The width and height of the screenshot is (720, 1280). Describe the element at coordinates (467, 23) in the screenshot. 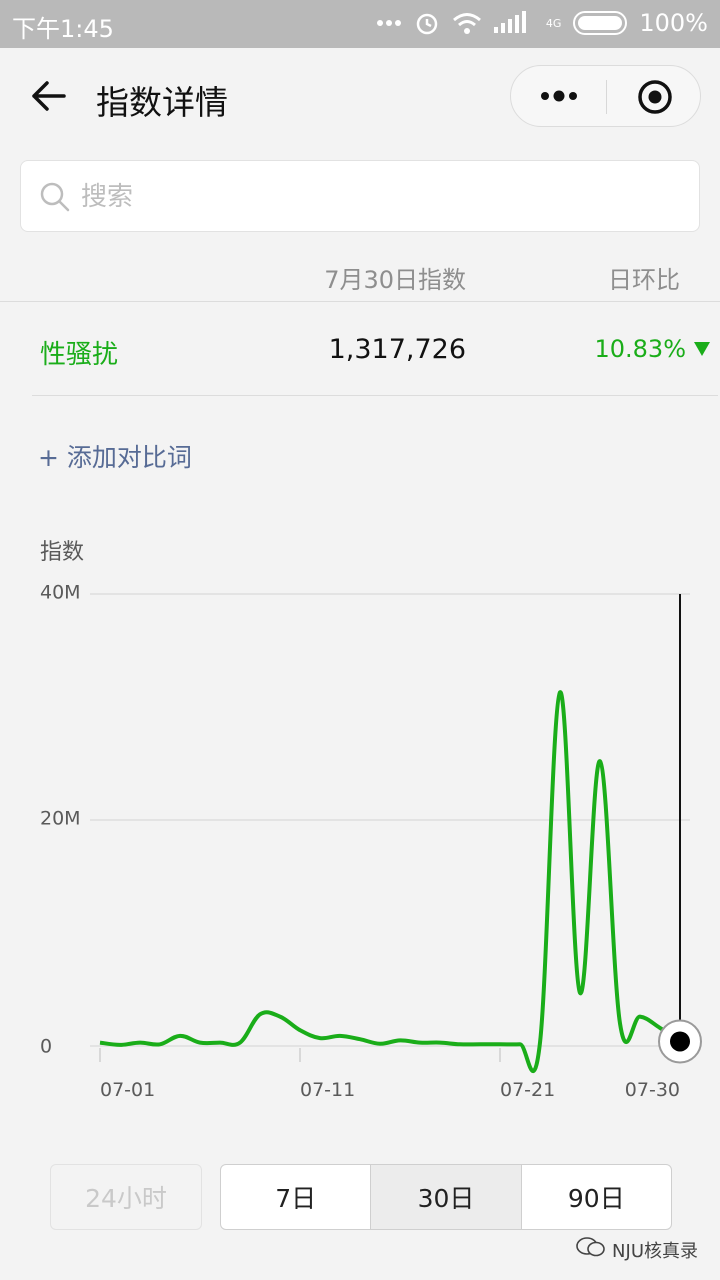

I see `wifi-icon` at that location.